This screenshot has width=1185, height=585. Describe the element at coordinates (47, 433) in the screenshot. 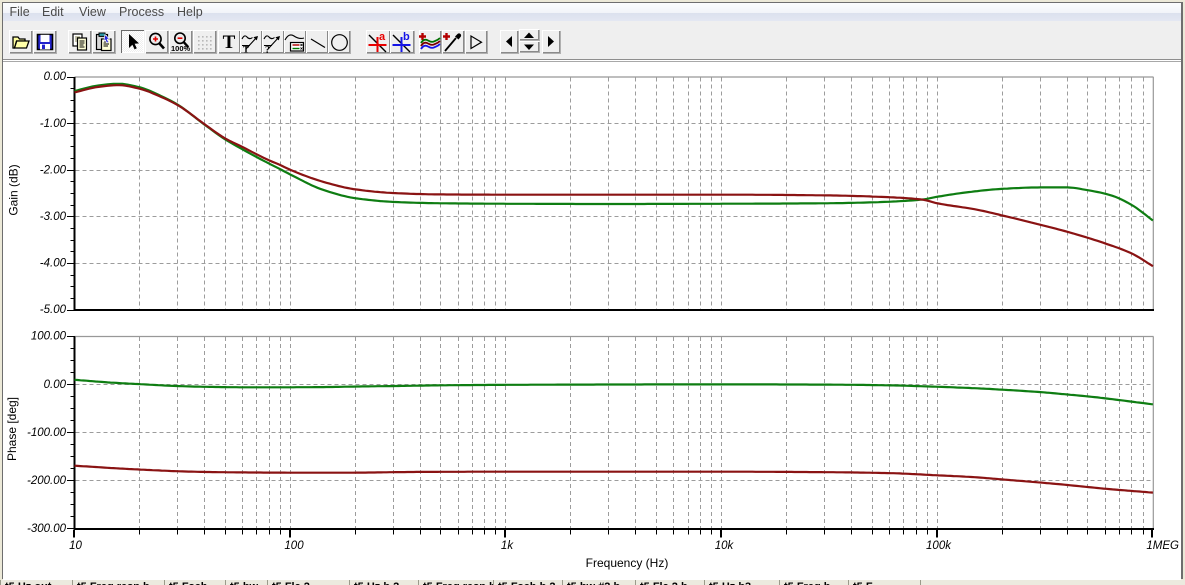

I see `svg-text: -100.00` at that location.